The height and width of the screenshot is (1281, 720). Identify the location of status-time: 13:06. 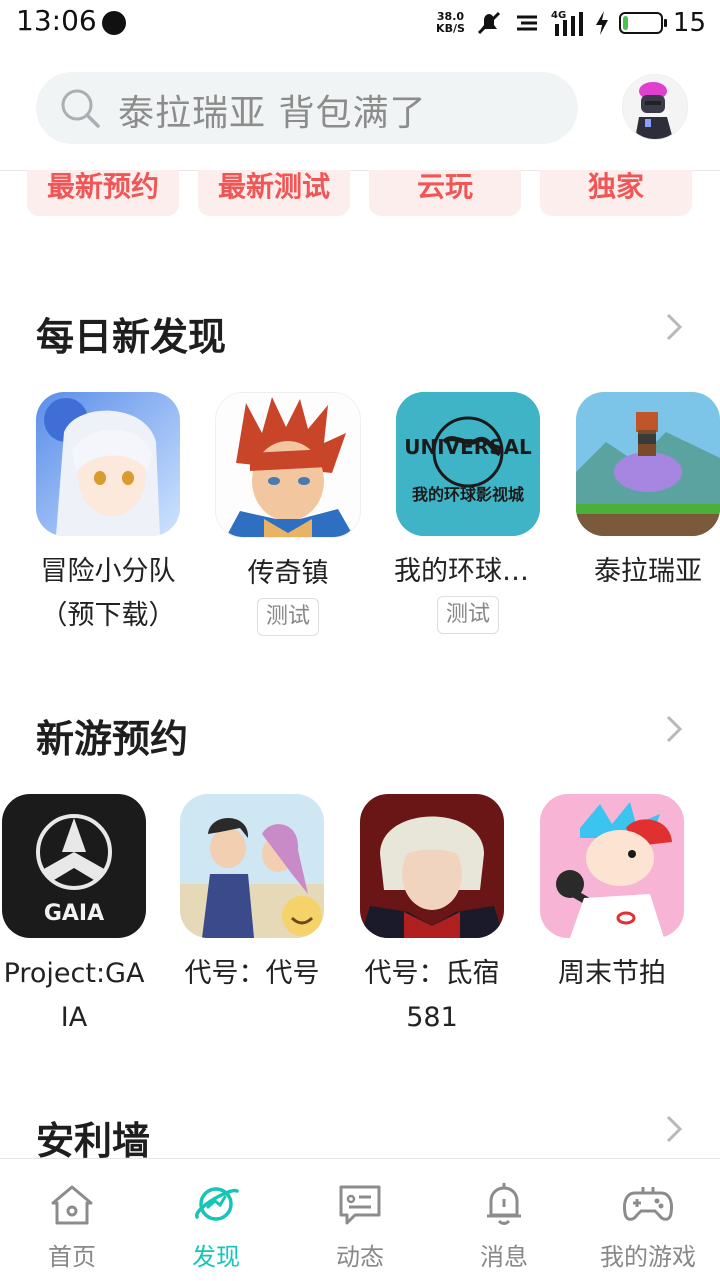
(56, 20).